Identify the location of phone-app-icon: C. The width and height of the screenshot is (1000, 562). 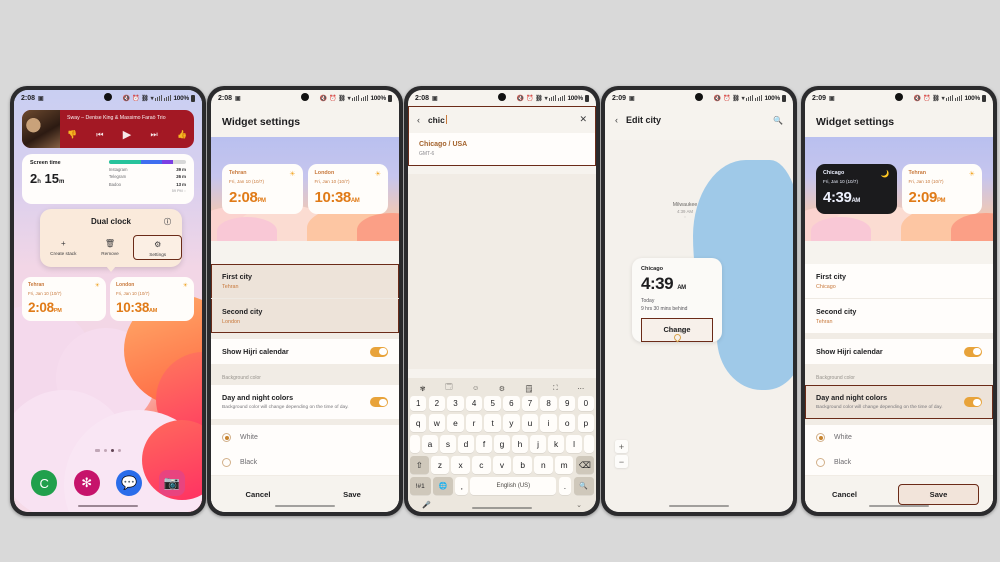
(44, 483).